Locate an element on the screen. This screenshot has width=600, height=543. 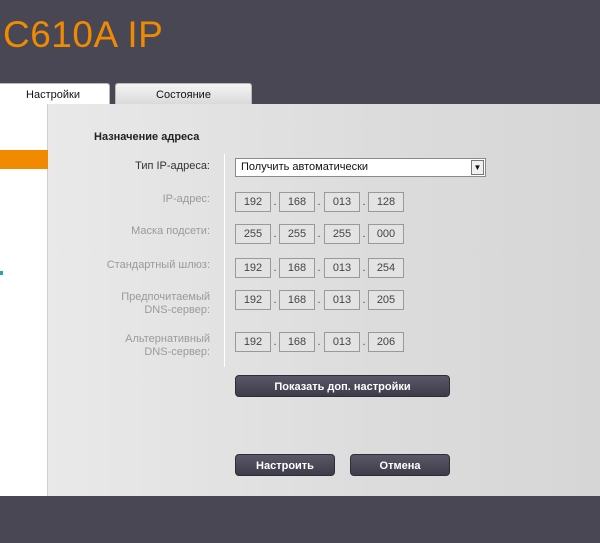
sidebar-marker is located at coordinates (1, 273).